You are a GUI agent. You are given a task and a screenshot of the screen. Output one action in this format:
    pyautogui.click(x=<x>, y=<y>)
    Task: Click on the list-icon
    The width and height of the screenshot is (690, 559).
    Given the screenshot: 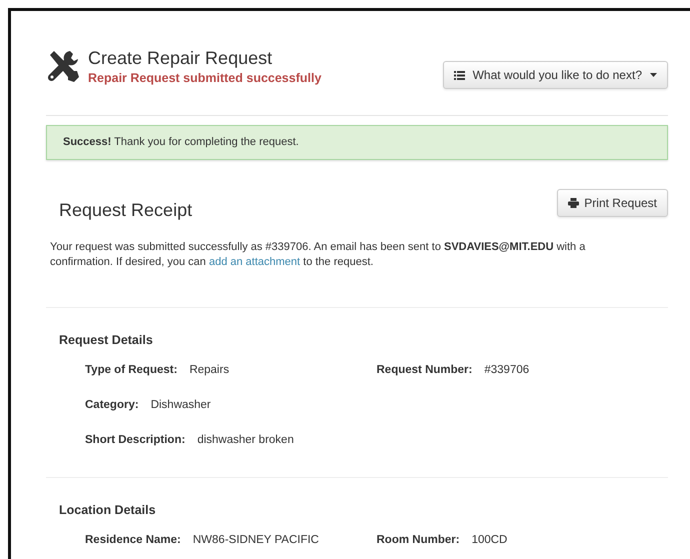 What is the action you would take?
    pyautogui.click(x=459, y=75)
    